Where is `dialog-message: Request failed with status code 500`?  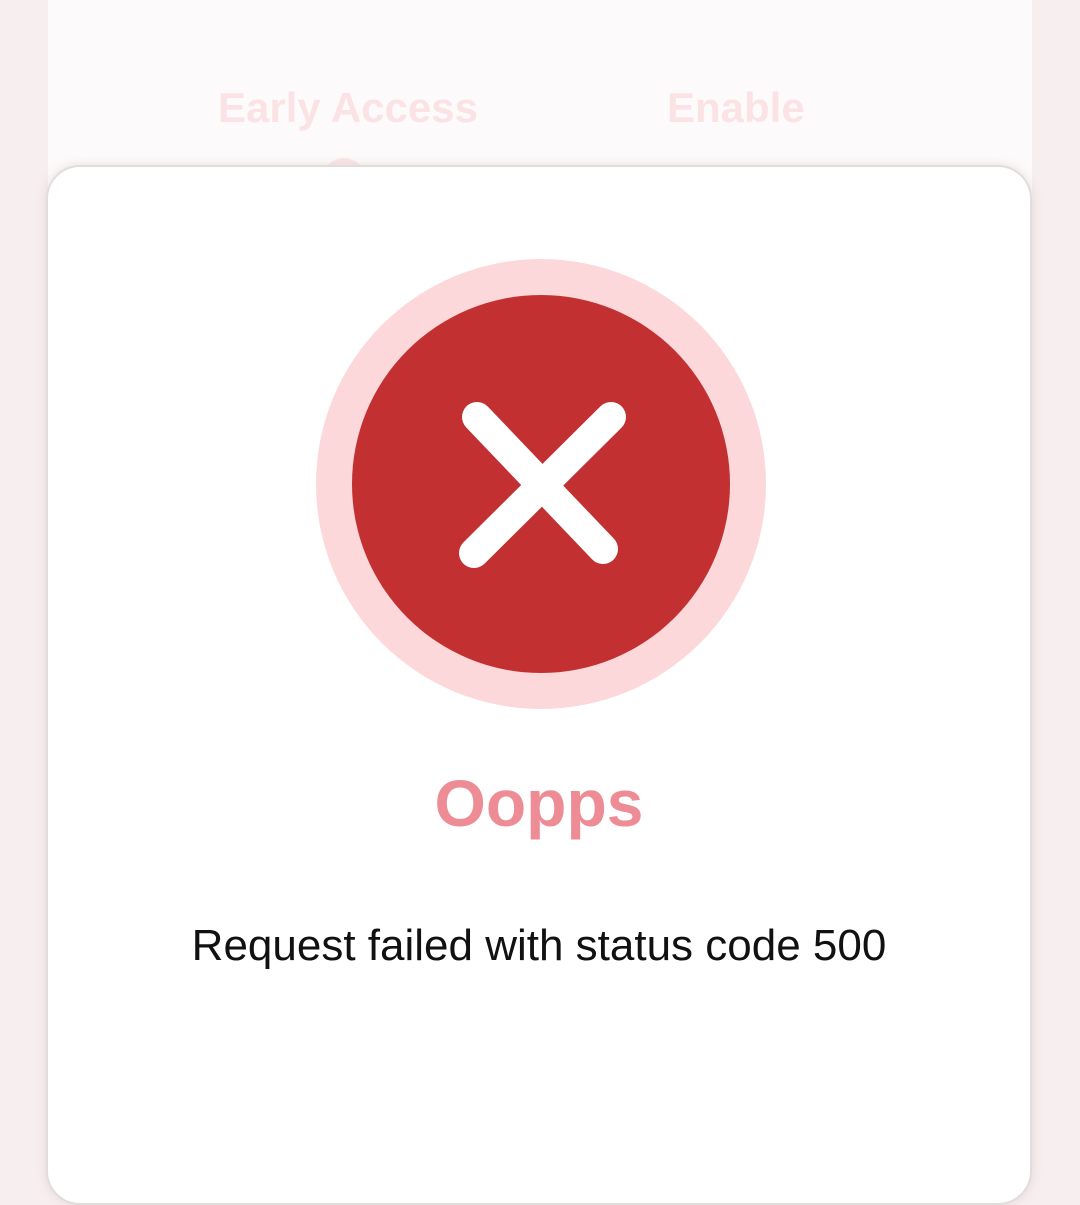
dialog-message: Request failed with status code 500 is located at coordinates (539, 945).